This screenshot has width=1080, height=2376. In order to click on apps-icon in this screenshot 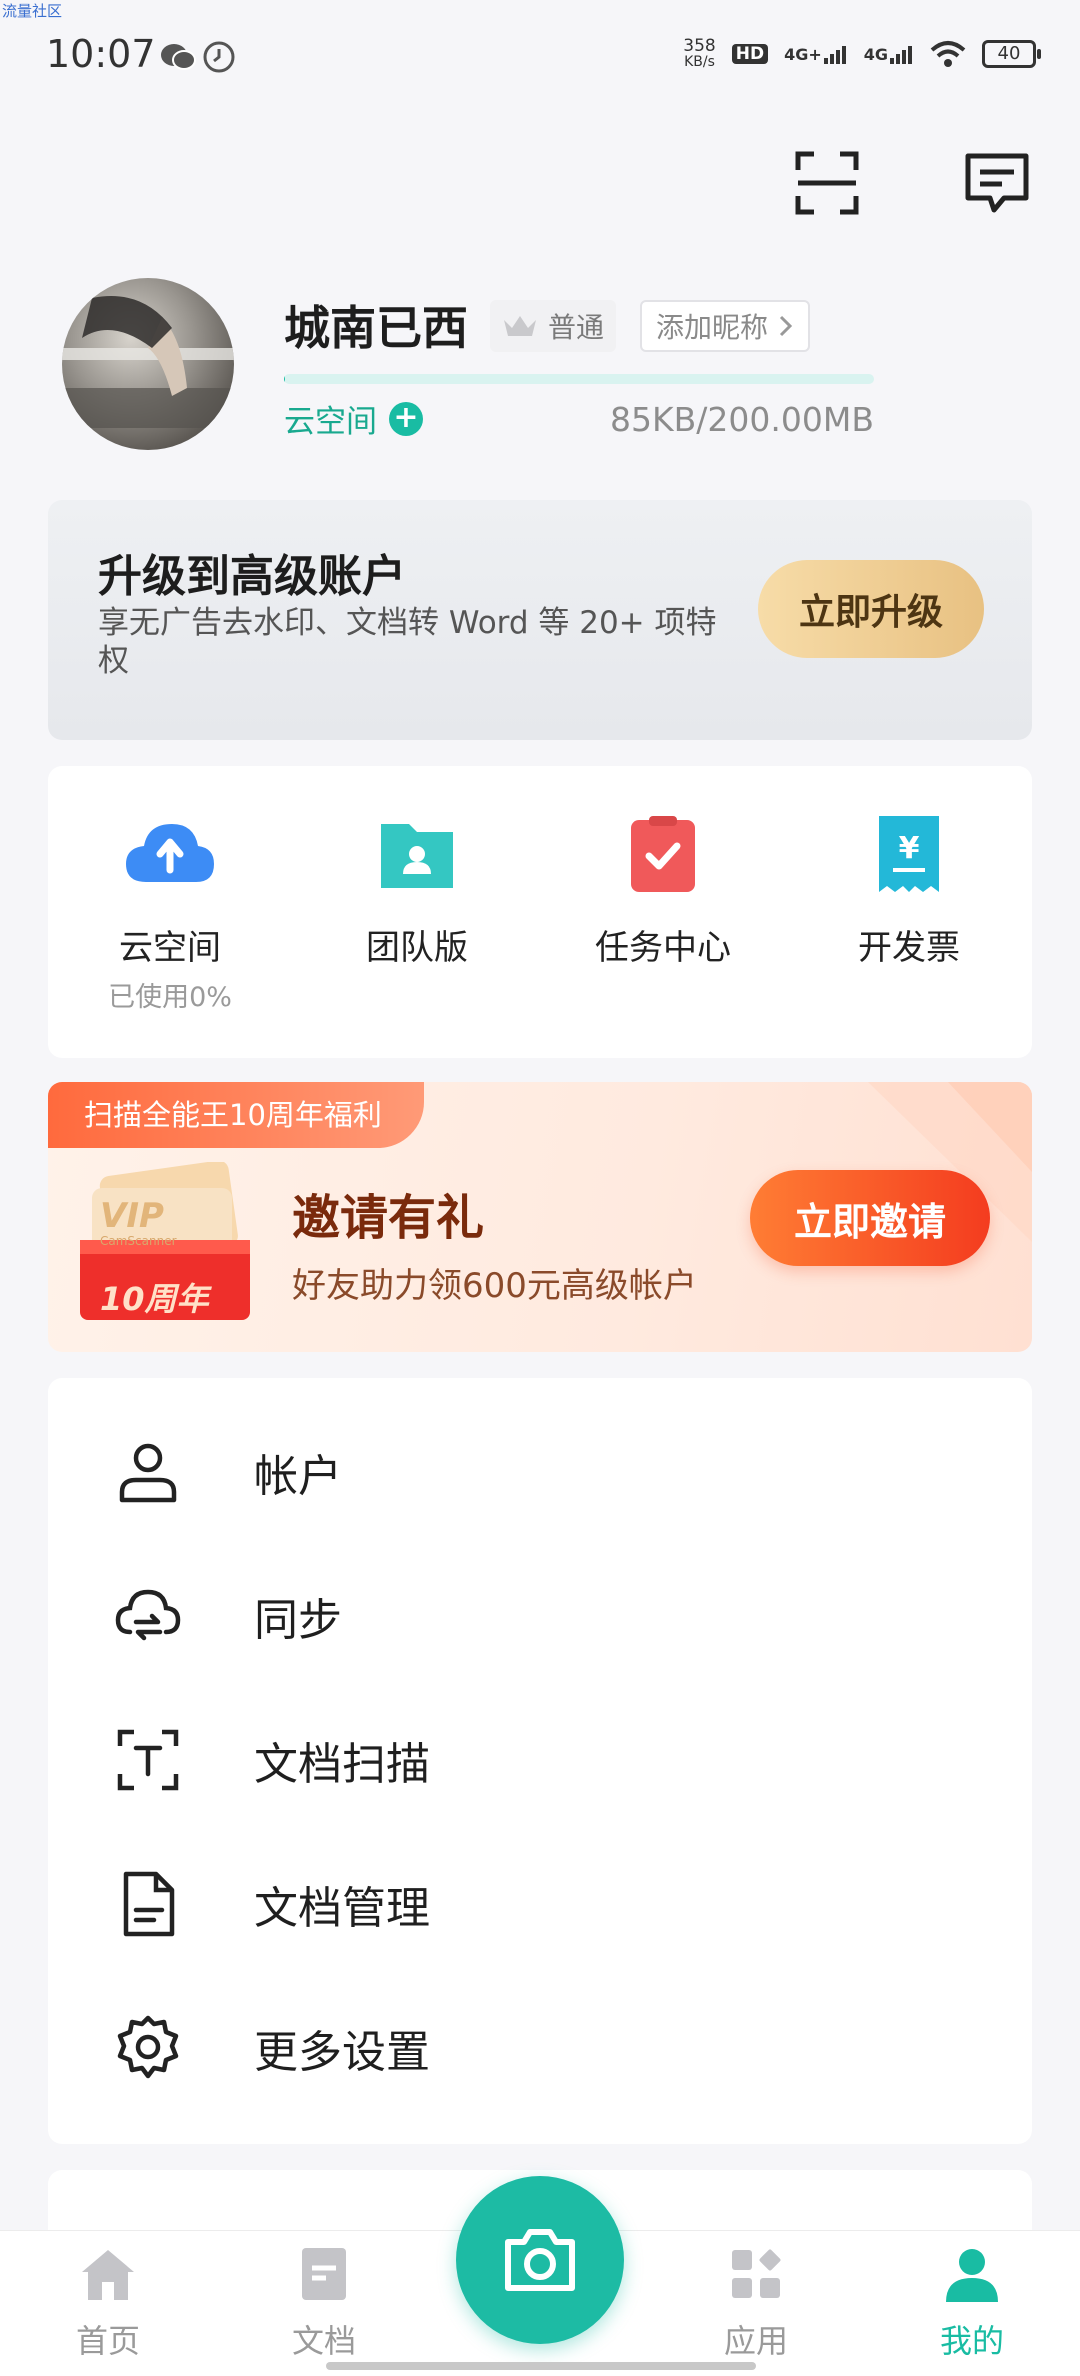, I will do `click(756, 2273)`.